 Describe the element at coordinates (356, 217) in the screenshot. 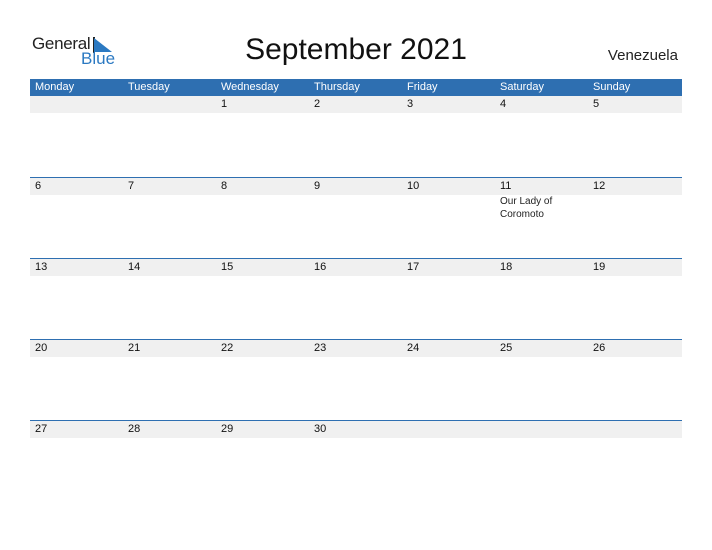

I see `week-row: 6 7 8 9 10 11 Our Lady of Coromoto 12` at that location.